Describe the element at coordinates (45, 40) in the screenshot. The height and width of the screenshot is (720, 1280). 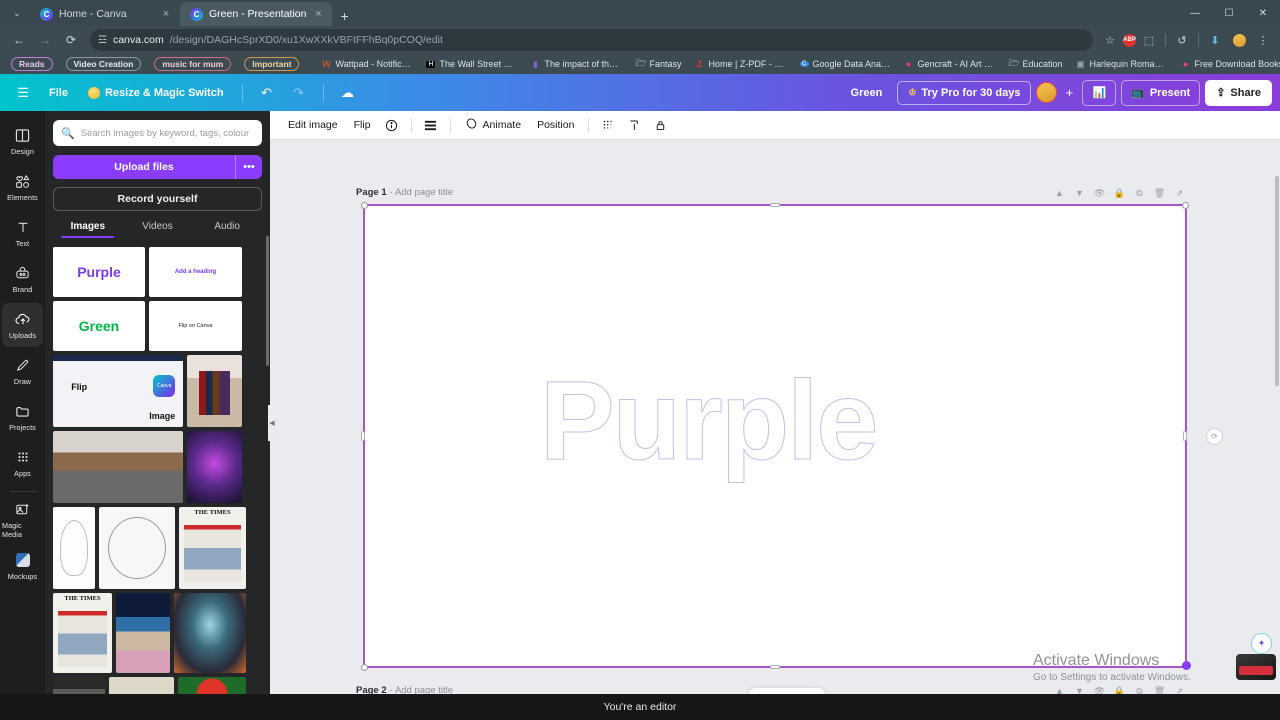
I see `forward-icon: →` at that location.